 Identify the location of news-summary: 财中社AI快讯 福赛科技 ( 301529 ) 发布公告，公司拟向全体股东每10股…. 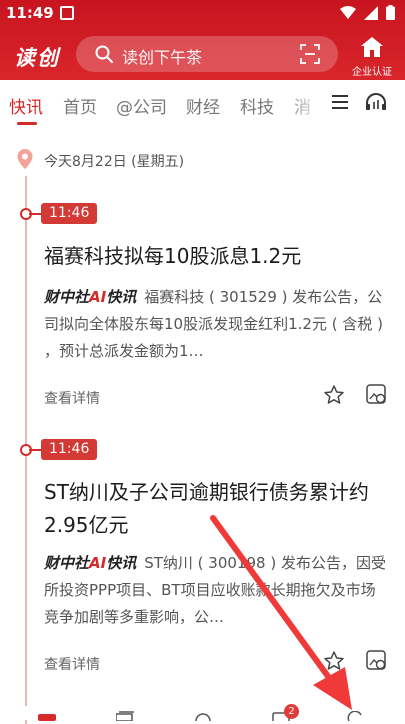
(215, 324).